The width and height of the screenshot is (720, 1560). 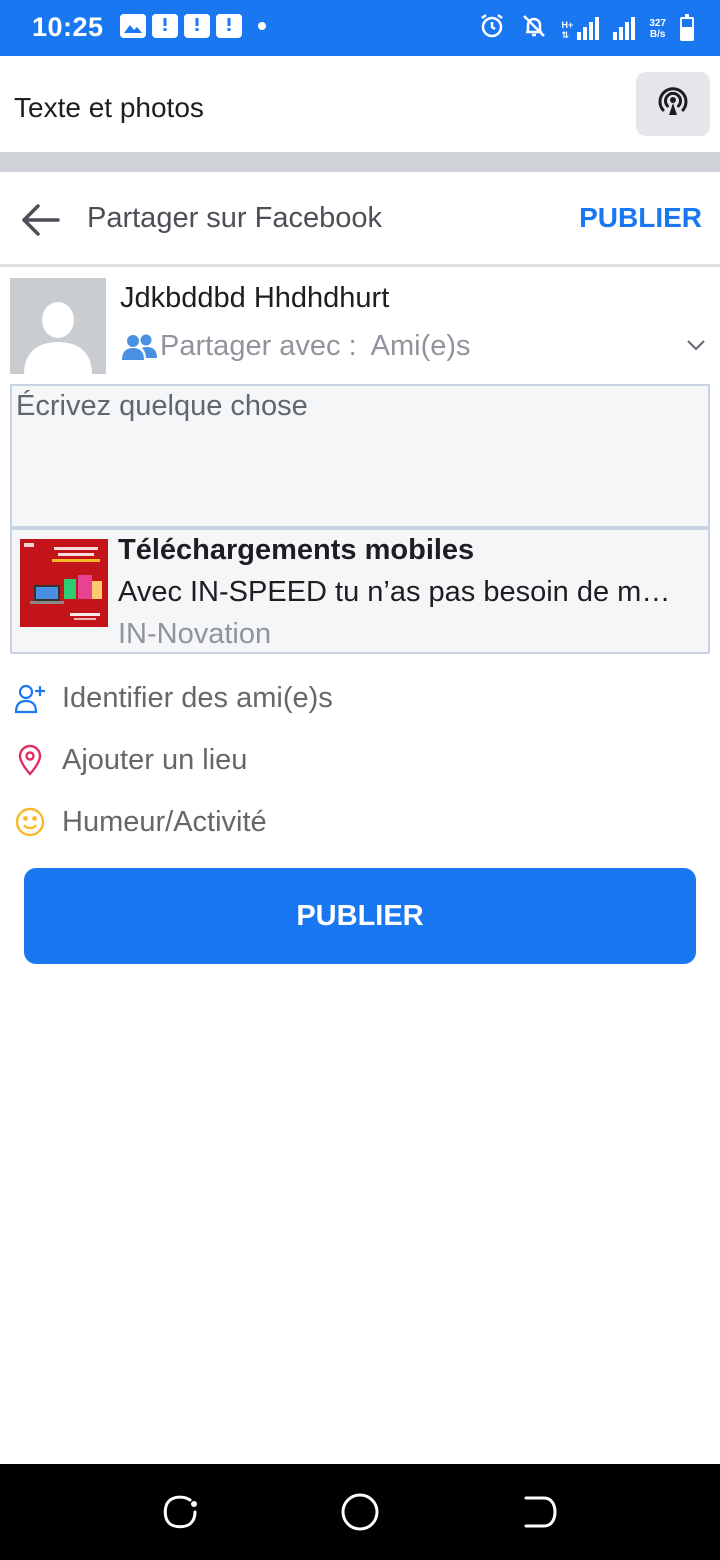 I want to click on link-source: IN-Novation, so click(x=195, y=634).